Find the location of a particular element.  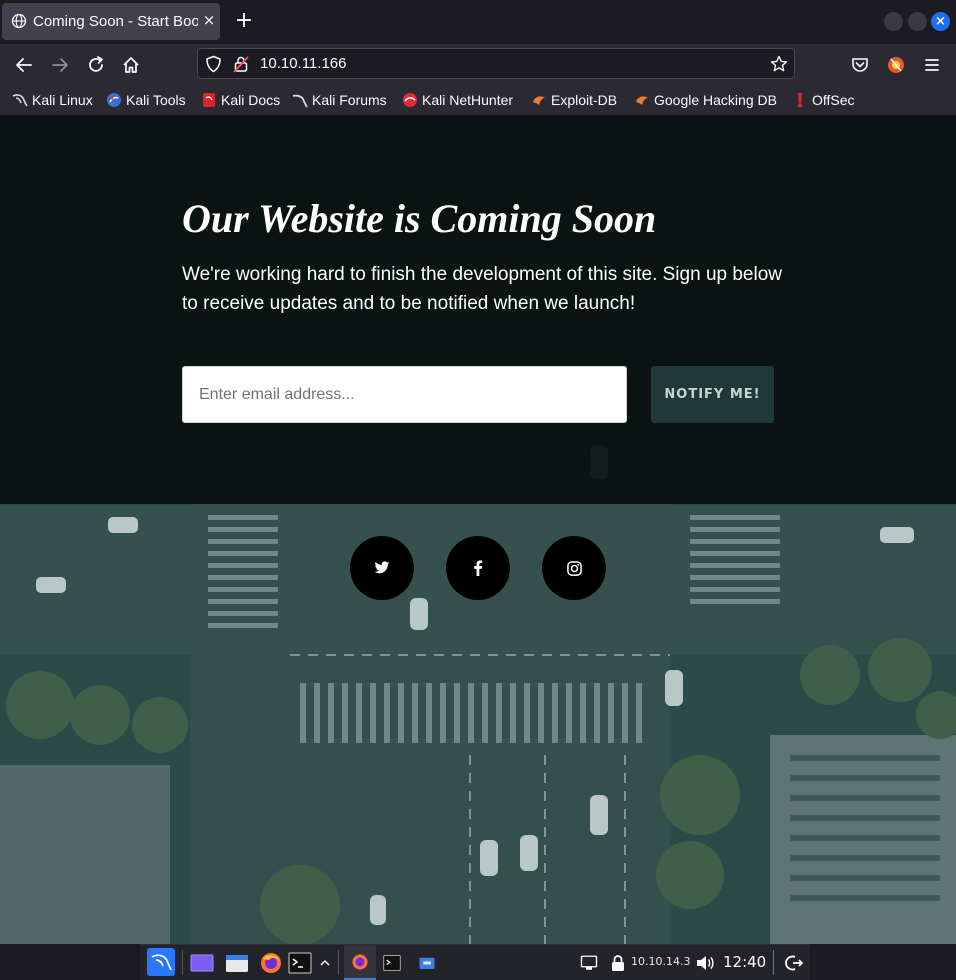

nethunter-icon is located at coordinates (410, 100).